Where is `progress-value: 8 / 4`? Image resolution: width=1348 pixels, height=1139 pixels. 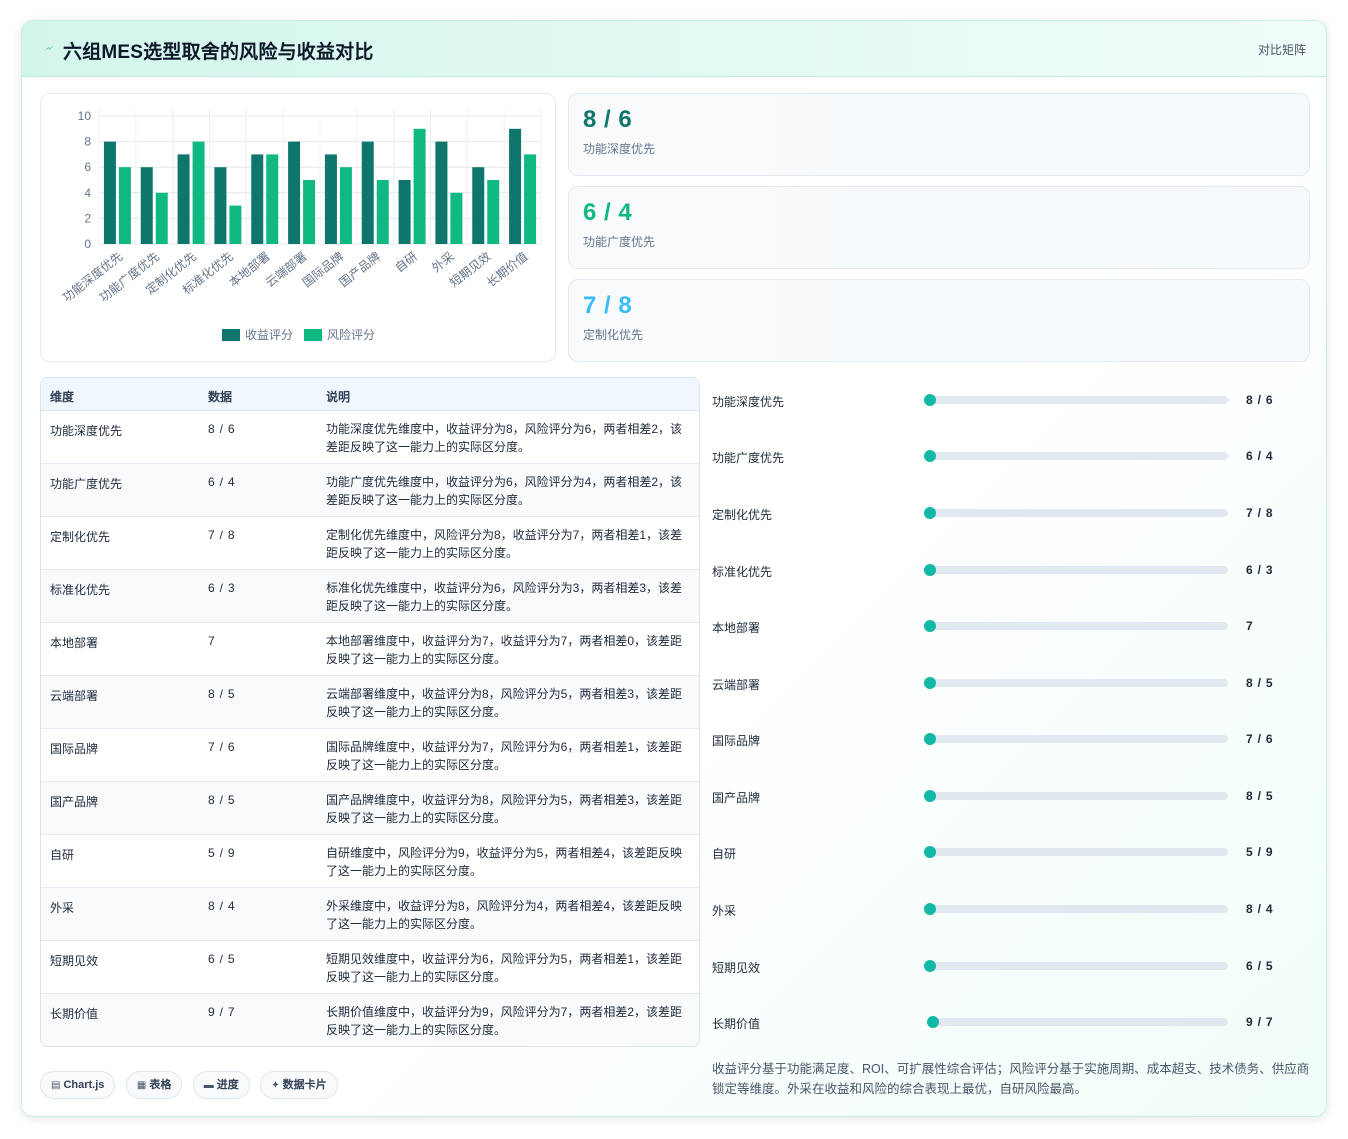
progress-value: 8 / 4 is located at coordinates (1260, 909).